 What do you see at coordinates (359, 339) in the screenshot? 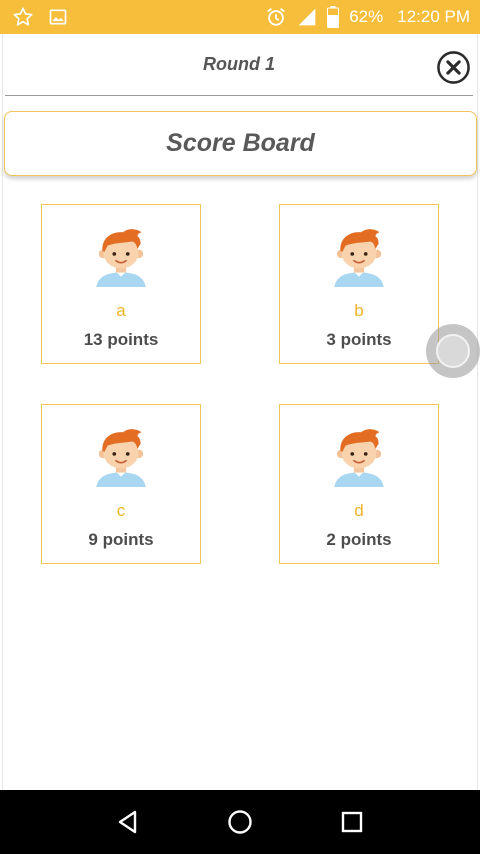
I see `player-points: 3 points` at bounding box center [359, 339].